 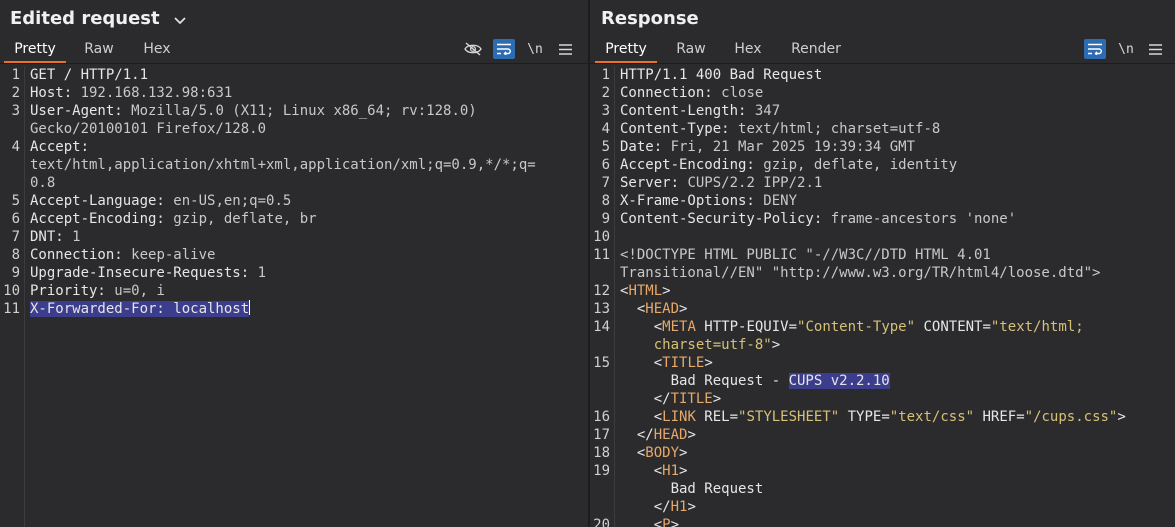 What do you see at coordinates (882, 489) in the screenshot?
I see `code-line: Bad Request` at bounding box center [882, 489].